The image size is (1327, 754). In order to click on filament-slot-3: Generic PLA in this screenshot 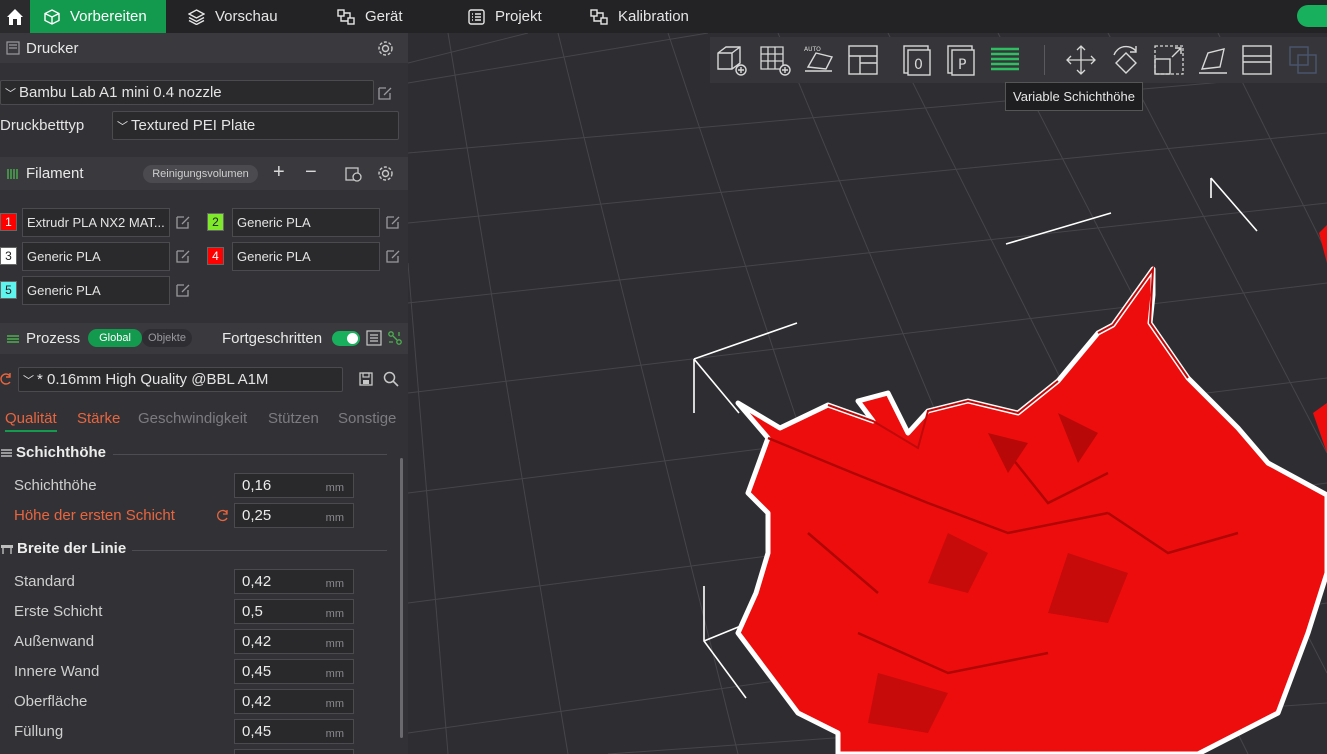, I will do `click(96, 256)`.